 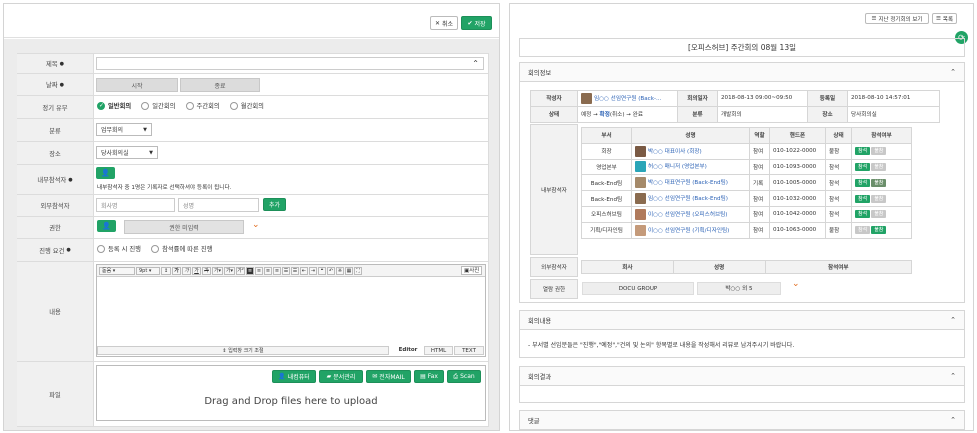 What do you see at coordinates (340, 271) in the screenshot?
I see `special-char-icon: ※` at bounding box center [340, 271].